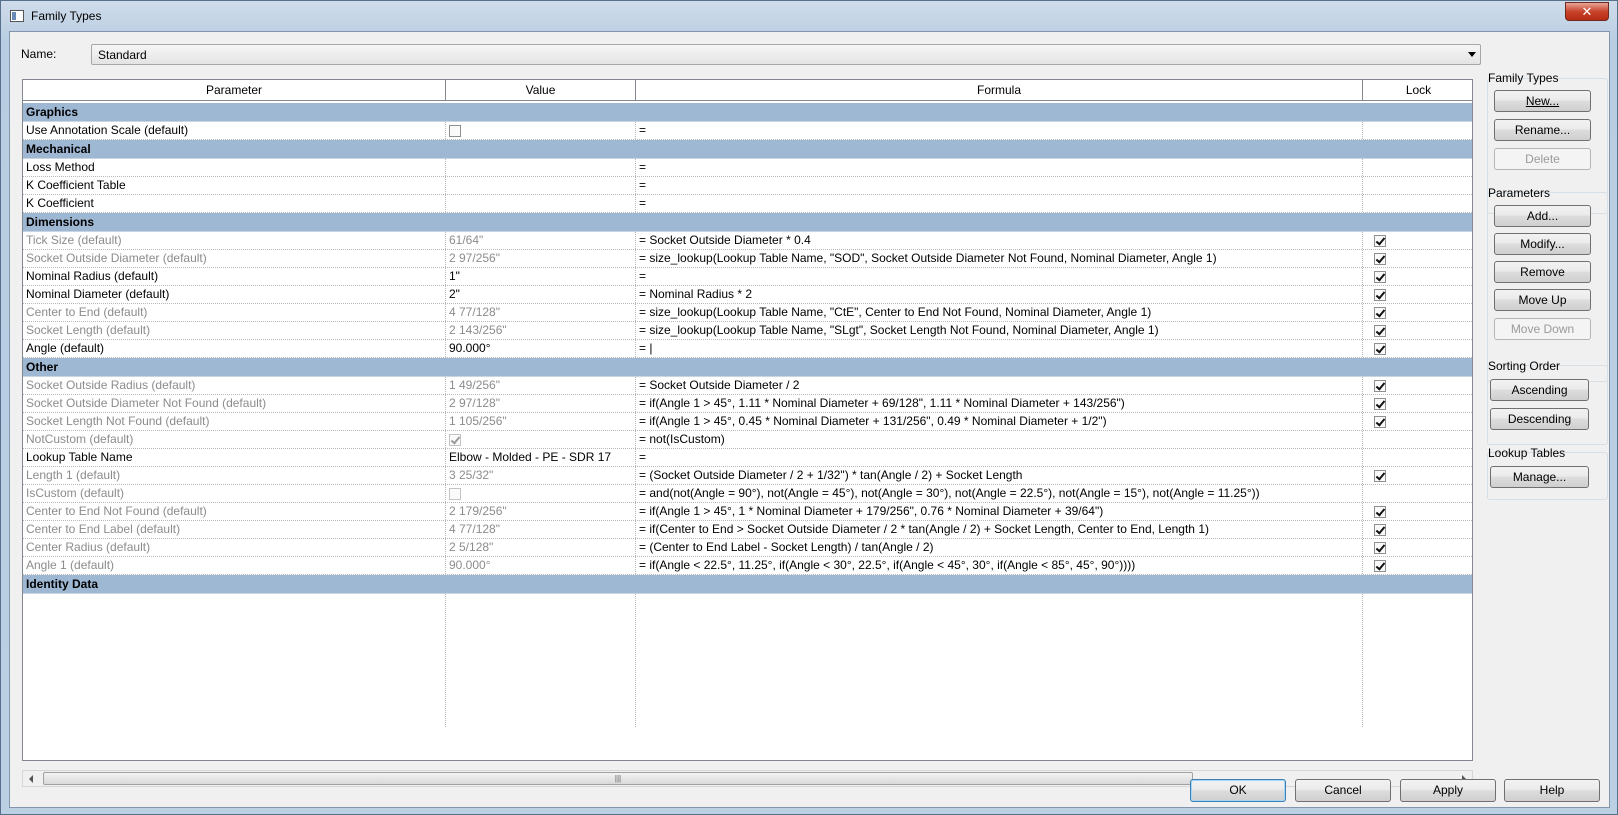 The width and height of the screenshot is (1618, 815). Describe the element at coordinates (618, 778) in the screenshot. I see `scrollbar-thumb: |||` at that location.